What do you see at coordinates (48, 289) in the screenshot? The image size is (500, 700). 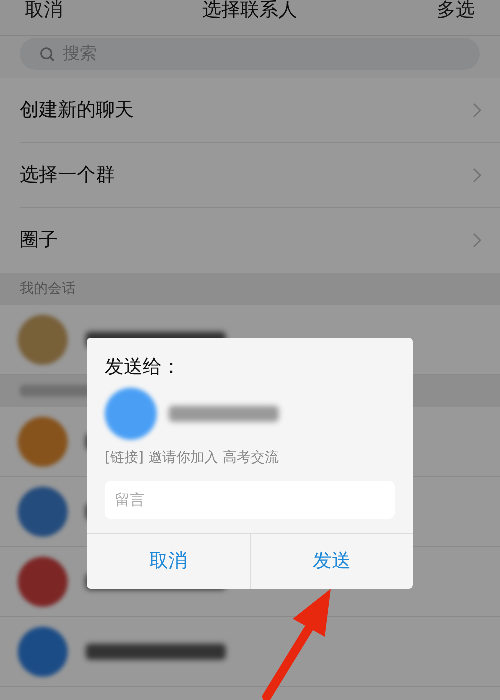 I see `section-title: 我的会话` at bounding box center [48, 289].